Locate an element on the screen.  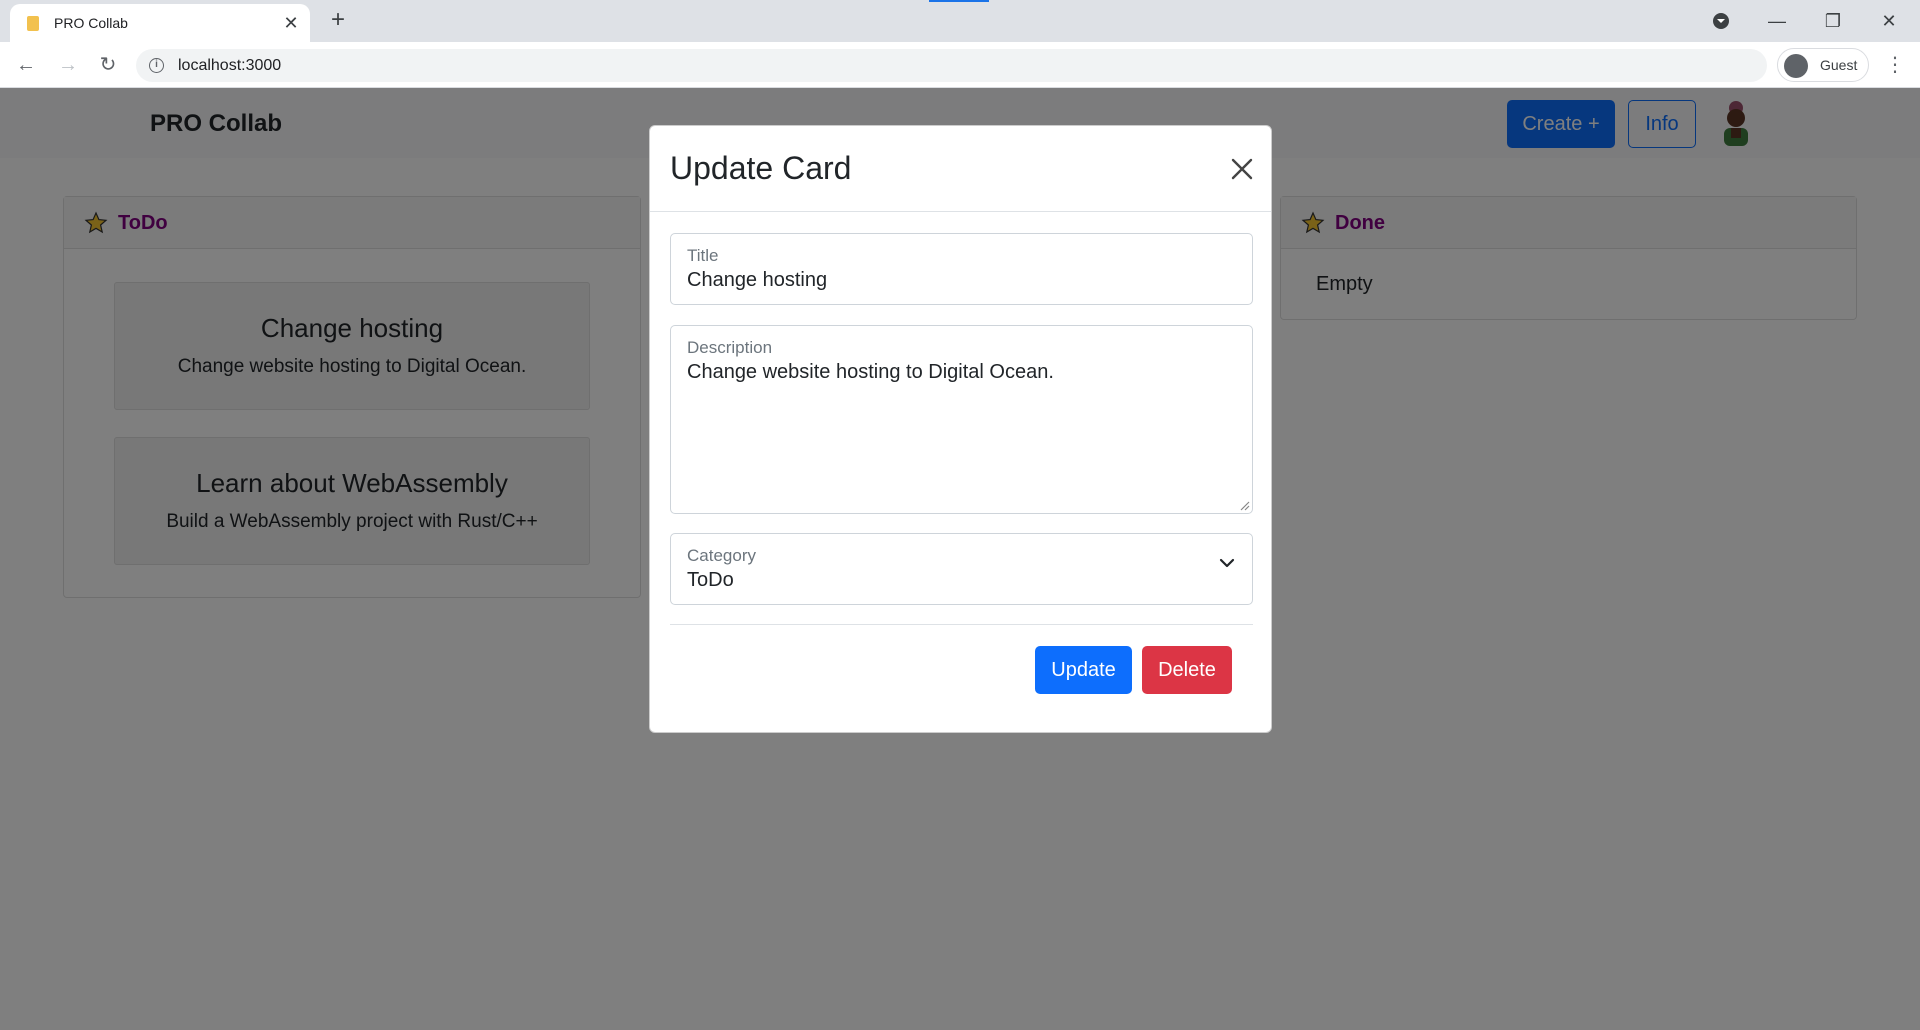
tab-close-icon: ✕ is located at coordinates (291, 23).